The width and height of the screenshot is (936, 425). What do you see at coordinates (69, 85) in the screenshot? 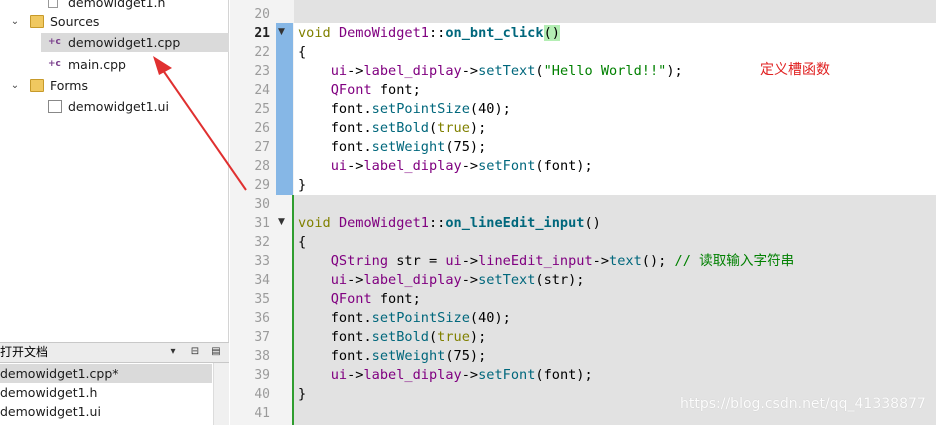
I see `tree-item-label: Forms` at bounding box center [69, 85].